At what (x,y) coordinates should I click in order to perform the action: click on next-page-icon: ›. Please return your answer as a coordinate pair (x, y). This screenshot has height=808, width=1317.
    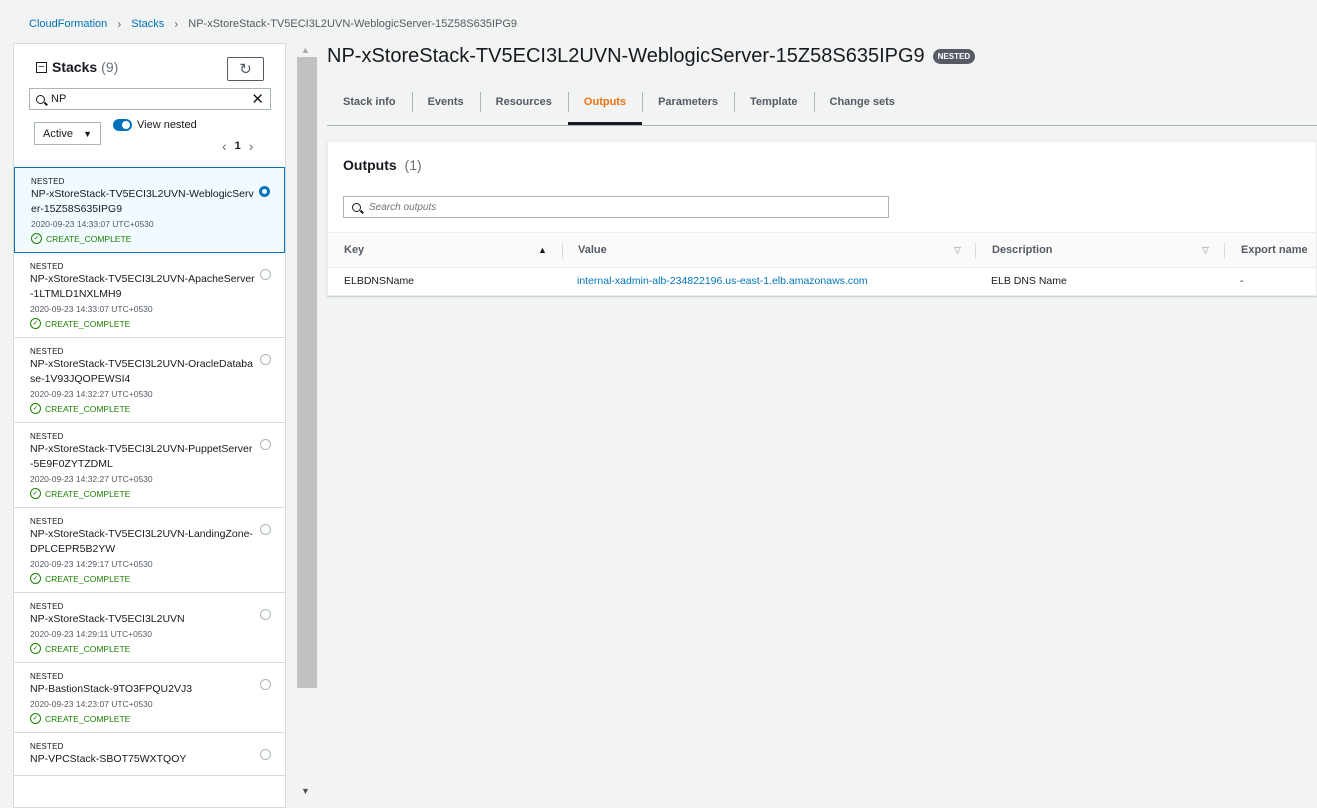
    Looking at the image, I should click on (251, 146).